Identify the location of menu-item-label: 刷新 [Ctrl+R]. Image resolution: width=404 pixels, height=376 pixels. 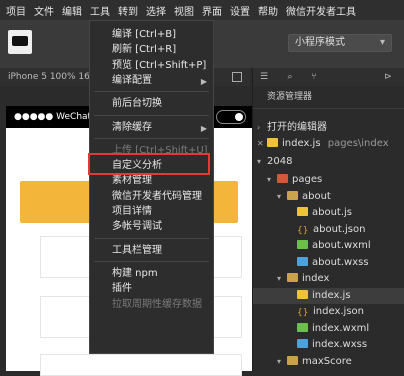
(144, 50).